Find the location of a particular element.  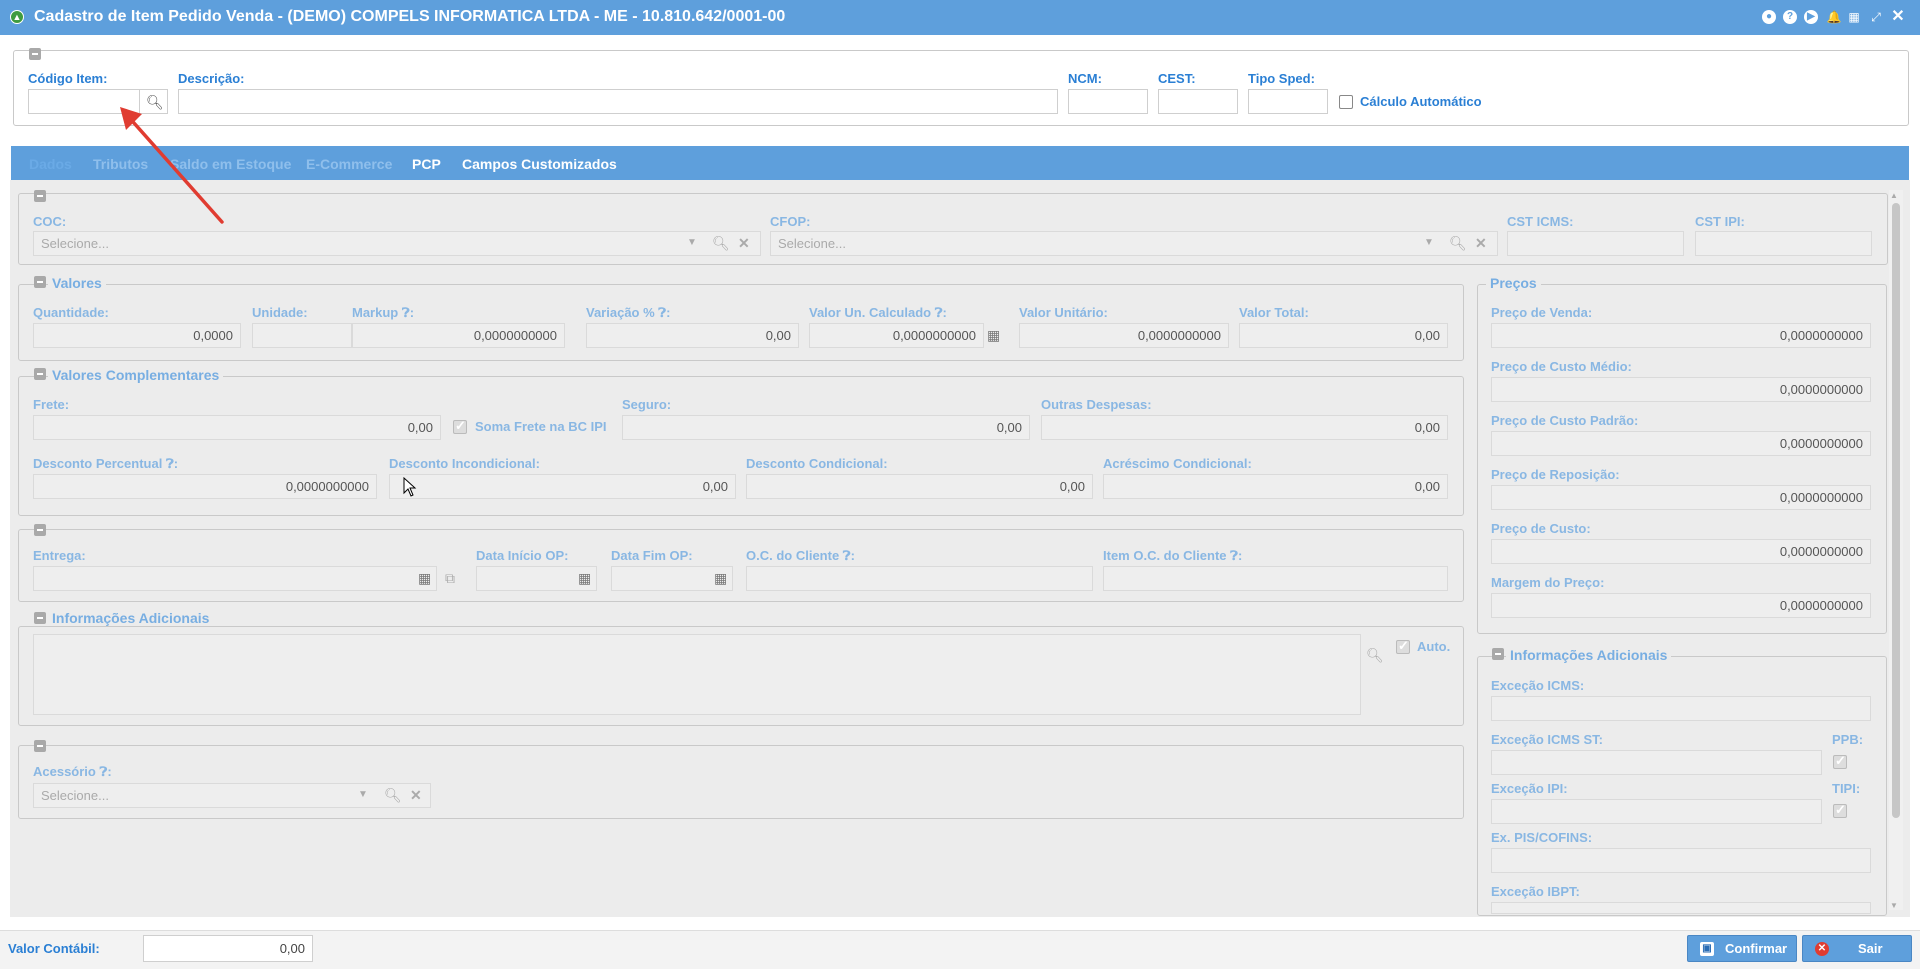

scroll-up-icon: ▲ is located at coordinates (1894, 196).